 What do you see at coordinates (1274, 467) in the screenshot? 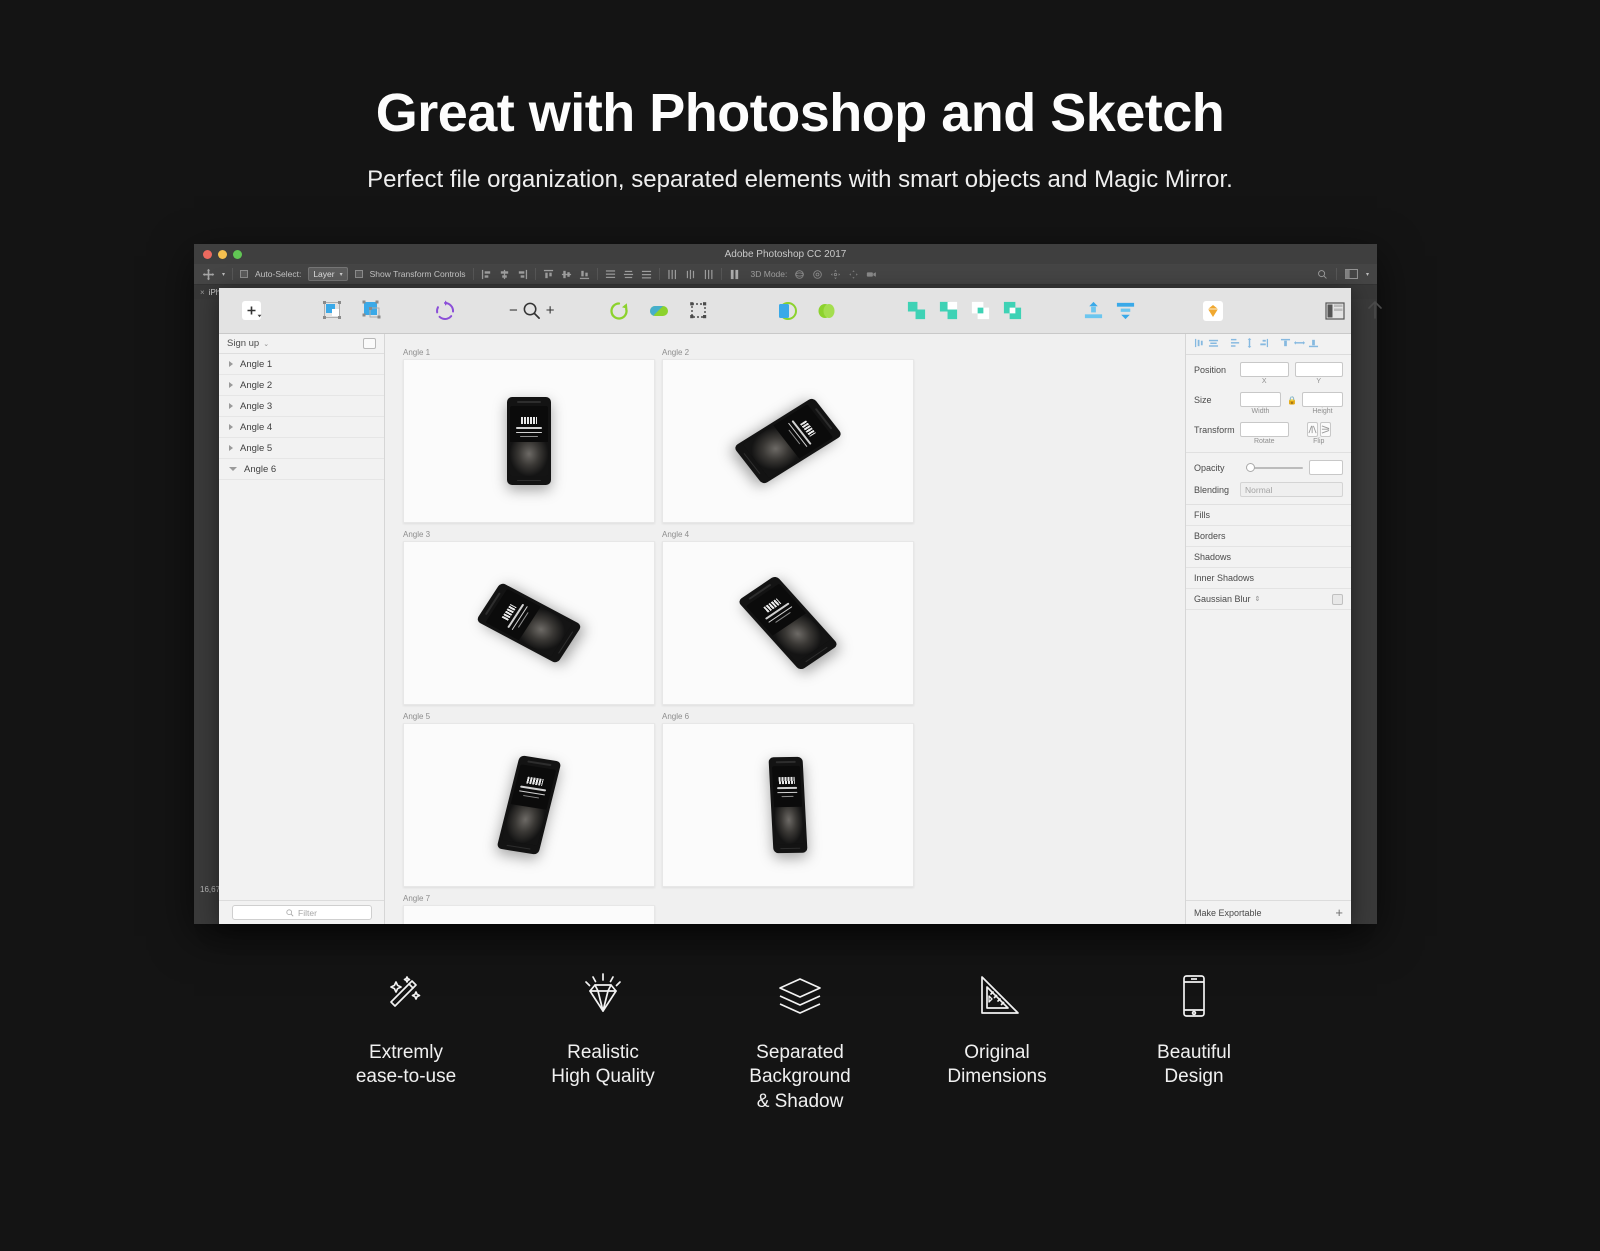
I see `opacity-slider` at bounding box center [1274, 467].